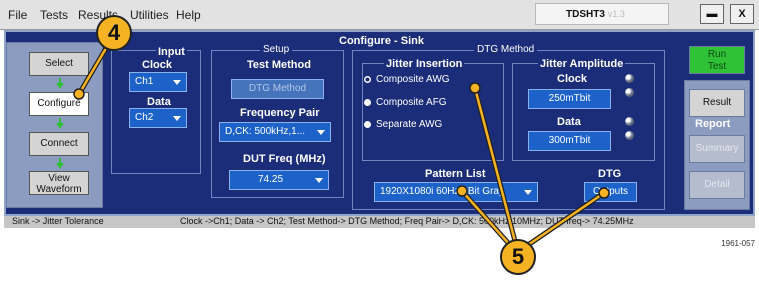 The height and width of the screenshot is (287, 759). What do you see at coordinates (79, 94) in the screenshot?
I see `callout-4-endpoint` at bounding box center [79, 94].